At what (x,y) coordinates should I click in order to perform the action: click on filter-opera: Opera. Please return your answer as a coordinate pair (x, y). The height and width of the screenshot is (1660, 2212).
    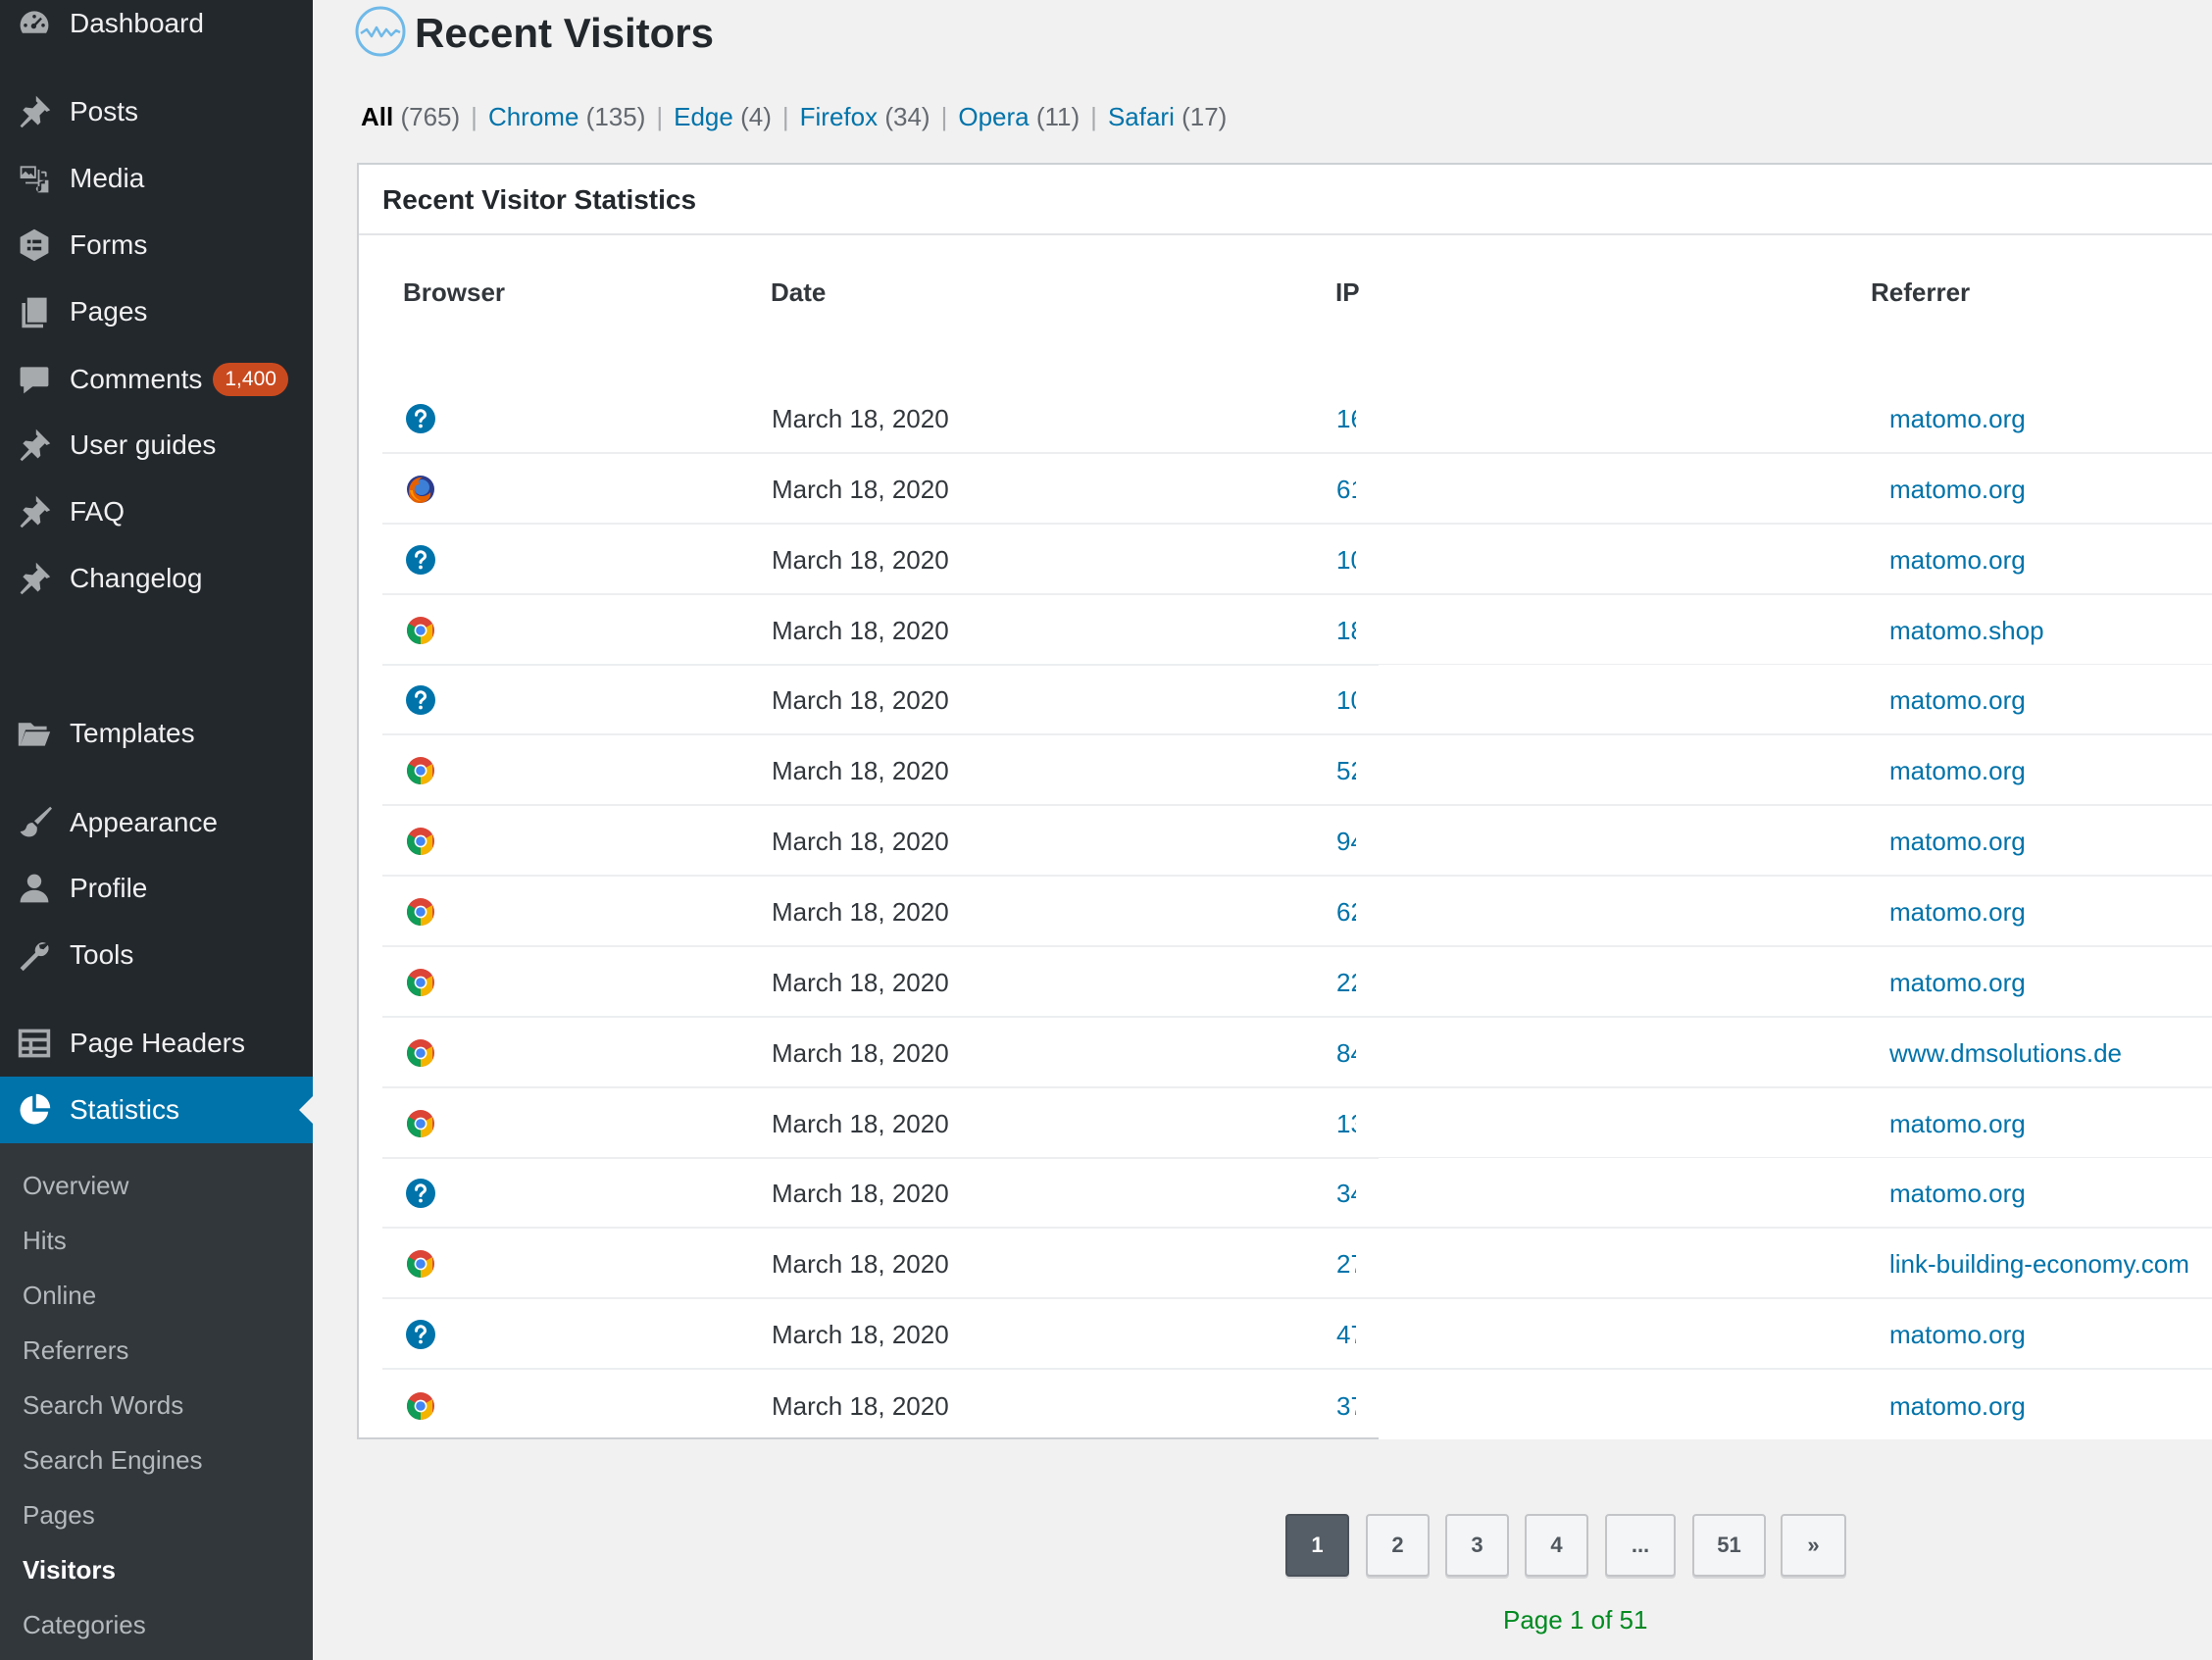
    Looking at the image, I should click on (993, 116).